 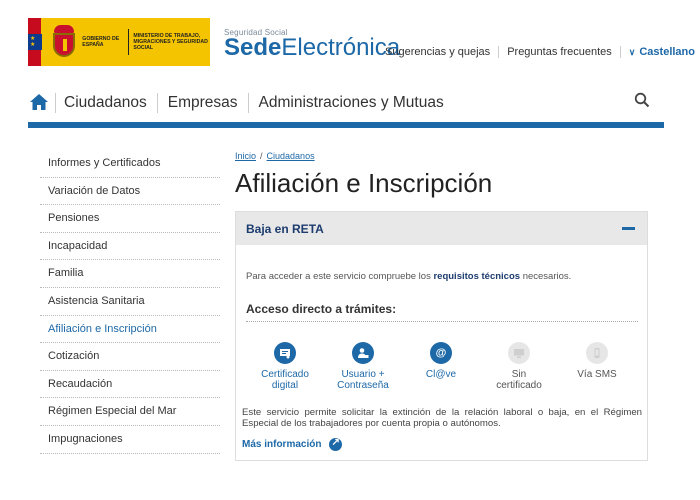 What do you see at coordinates (519, 366) in the screenshot?
I see `tramite-sin-certificado: Sin certificado` at bounding box center [519, 366].